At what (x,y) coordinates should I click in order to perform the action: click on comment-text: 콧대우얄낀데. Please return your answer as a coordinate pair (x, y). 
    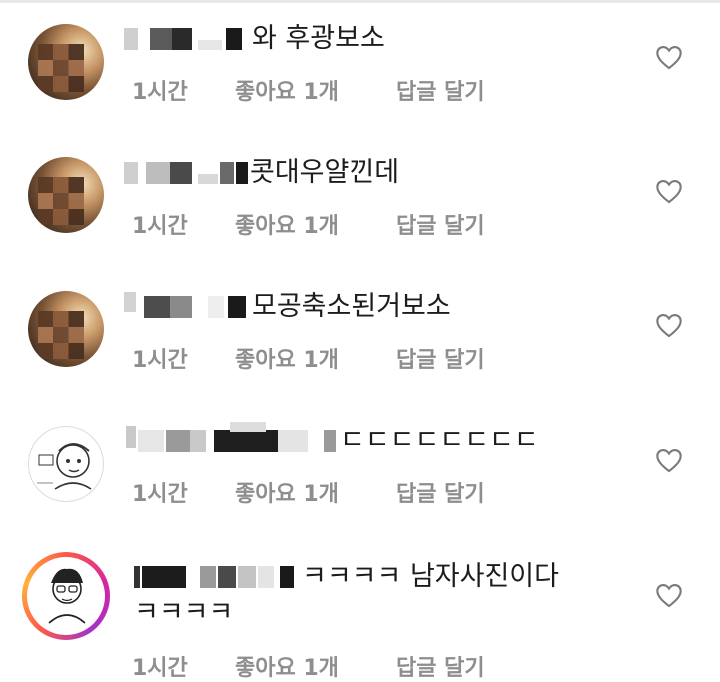
    Looking at the image, I should click on (325, 172).